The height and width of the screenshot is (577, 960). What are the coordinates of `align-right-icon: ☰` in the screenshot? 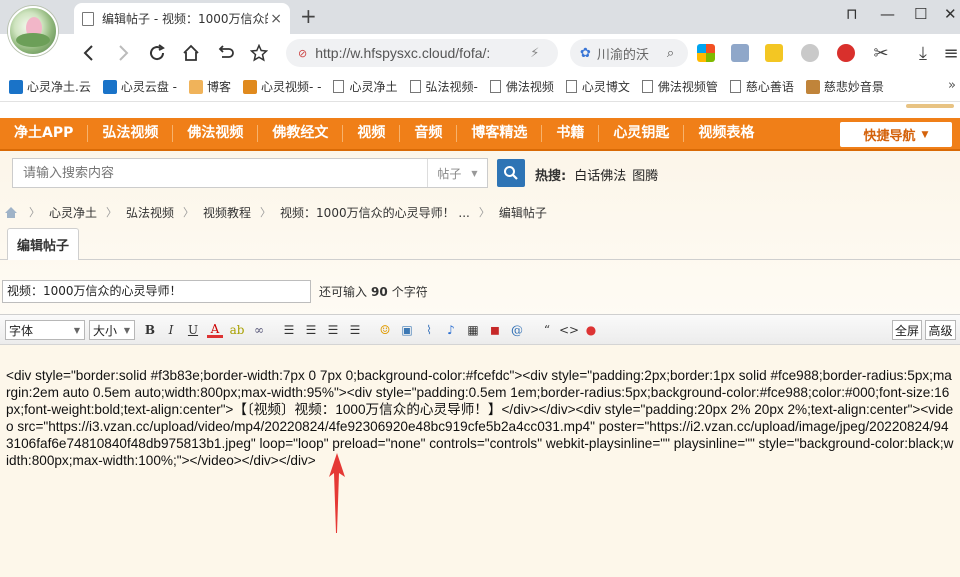 It's located at (355, 330).